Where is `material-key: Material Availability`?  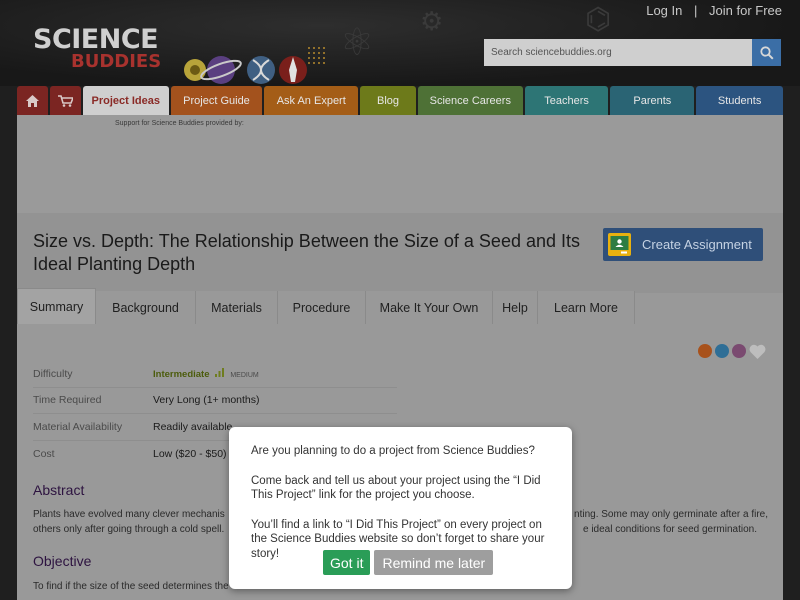
material-key: Material Availability is located at coordinates (78, 426).